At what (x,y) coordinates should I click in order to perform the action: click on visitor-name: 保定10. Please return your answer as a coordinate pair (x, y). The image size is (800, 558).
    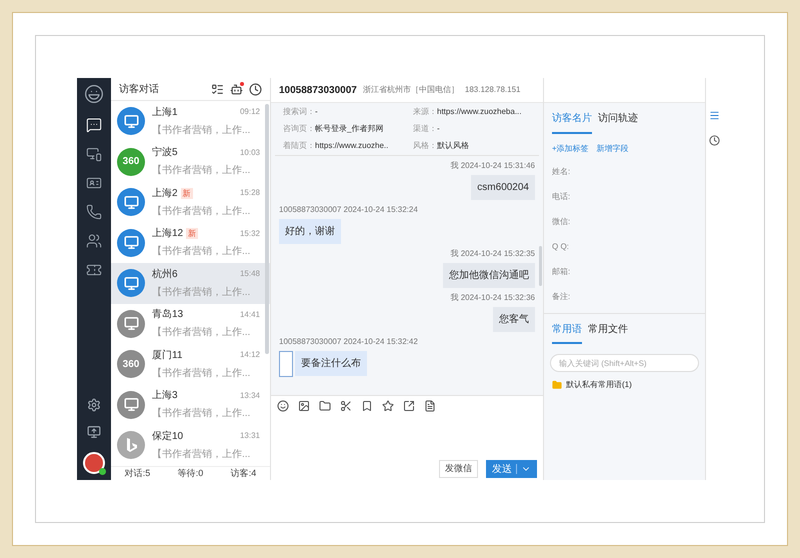
    Looking at the image, I should click on (168, 437).